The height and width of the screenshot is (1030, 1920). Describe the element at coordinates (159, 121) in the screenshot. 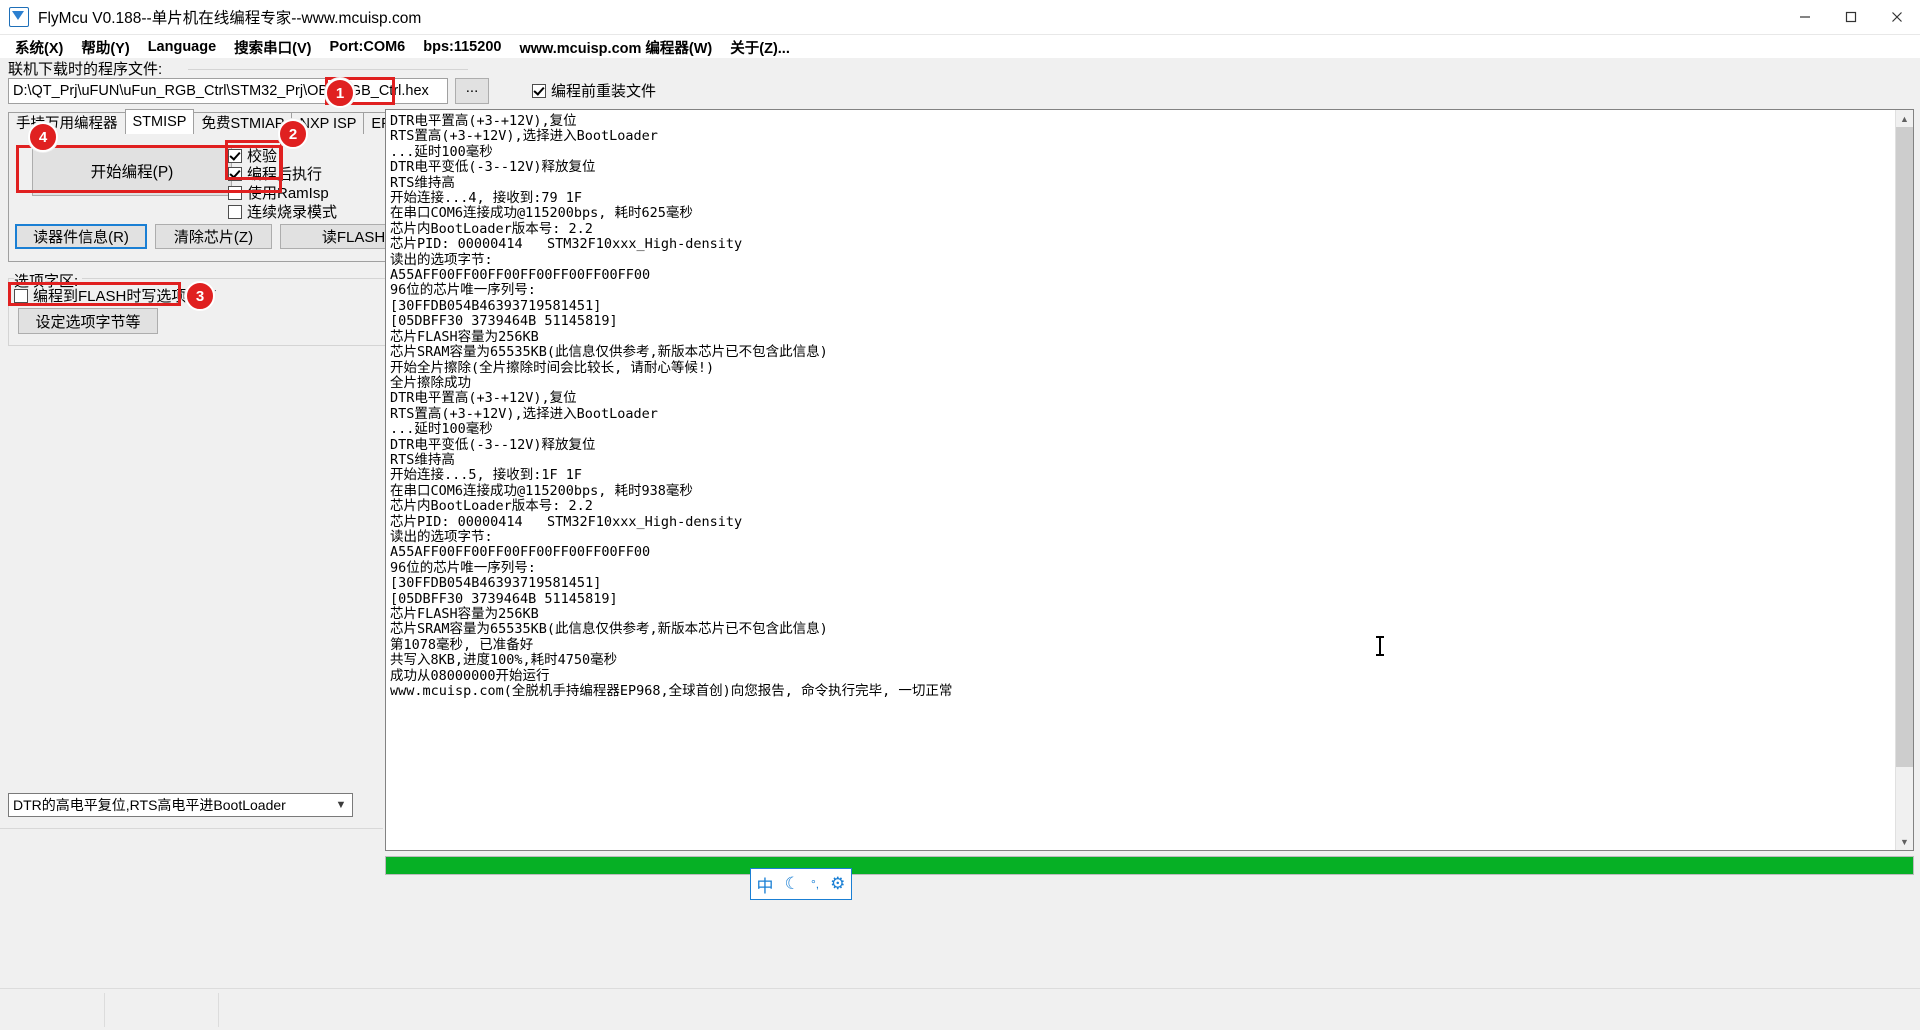

I see `tab-stmisp: STMISP` at that location.